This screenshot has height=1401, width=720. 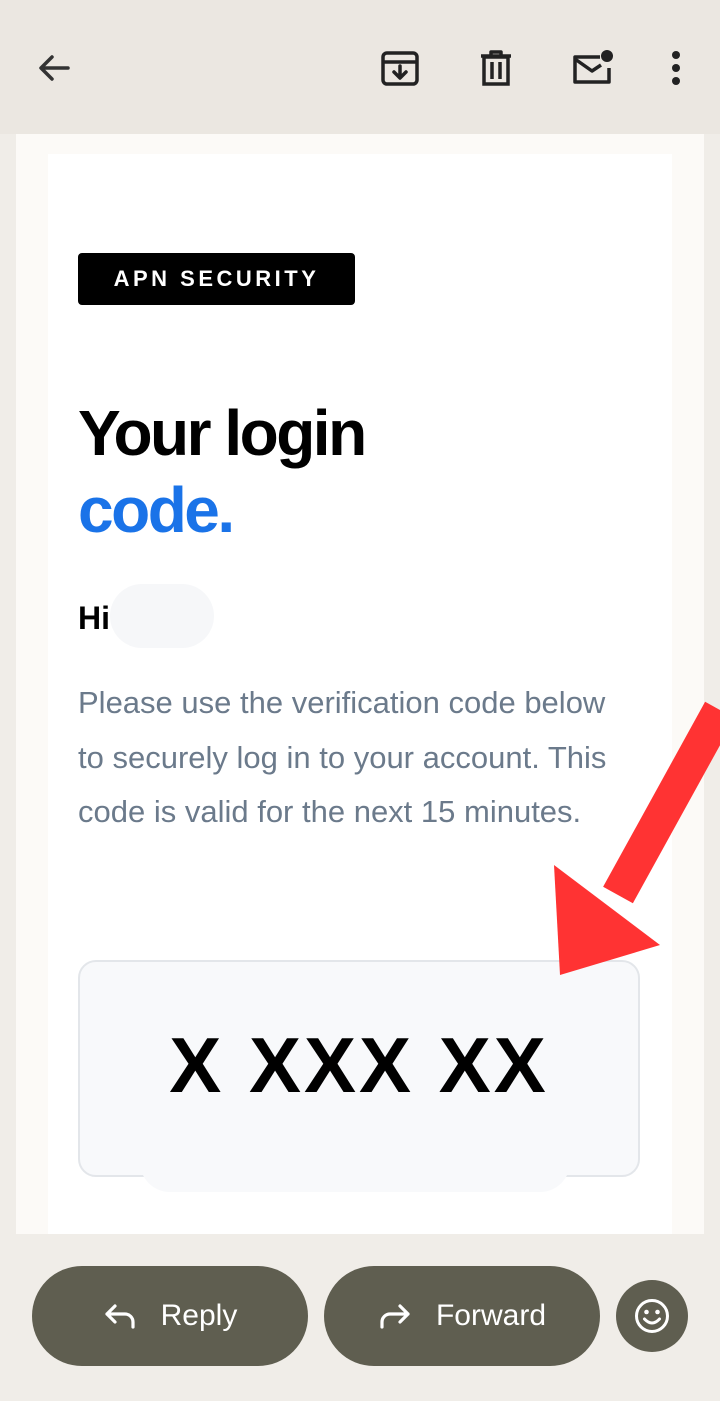 I want to click on top-app-bar, so click(x=360, y=67).